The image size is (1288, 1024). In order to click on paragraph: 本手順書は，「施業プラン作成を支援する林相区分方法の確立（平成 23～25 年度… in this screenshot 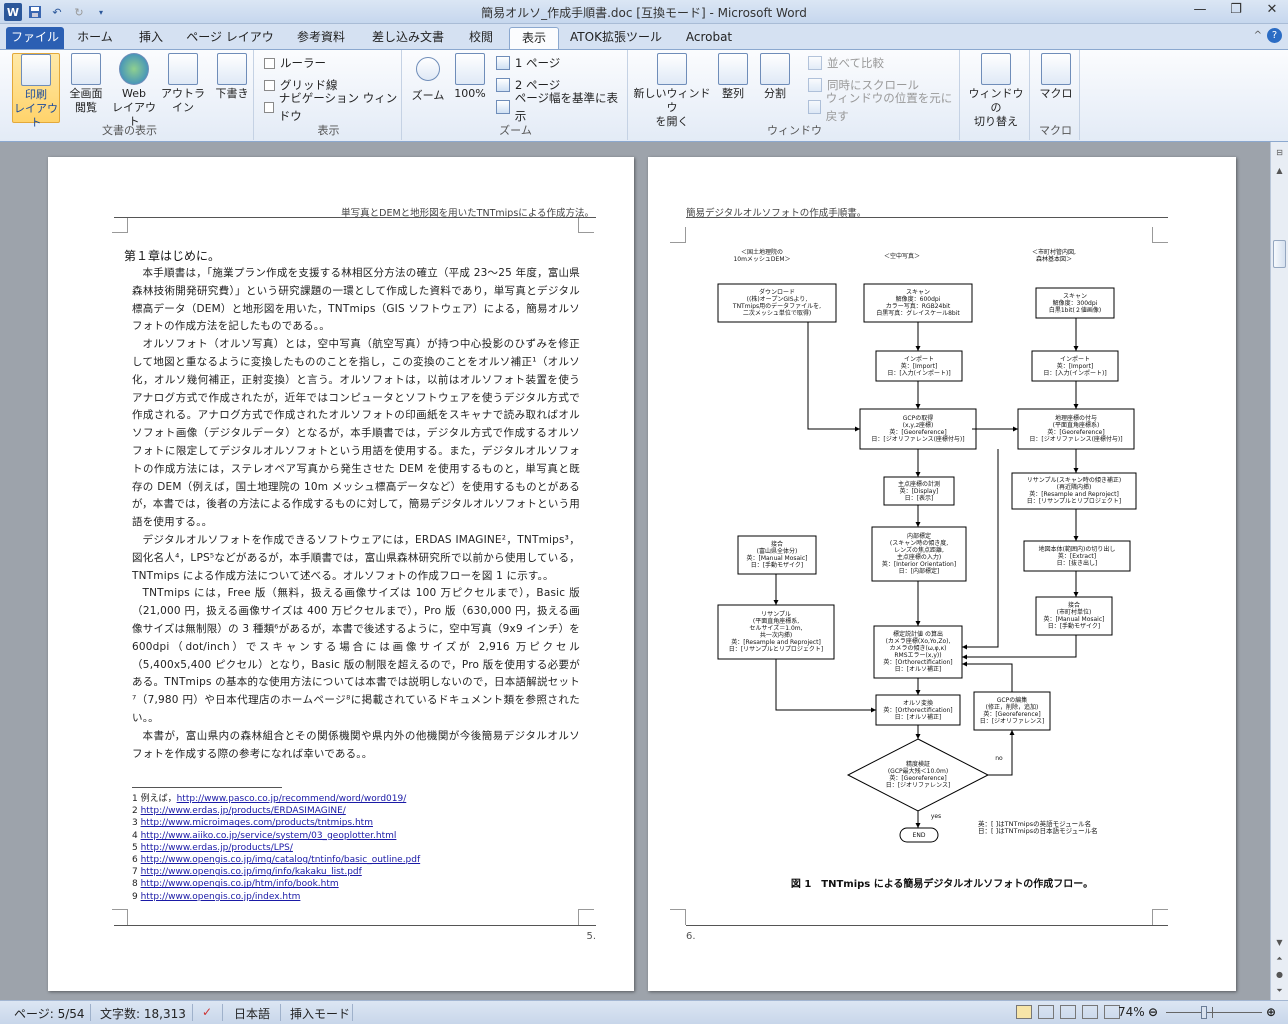, I will do `click(356, 300)`.